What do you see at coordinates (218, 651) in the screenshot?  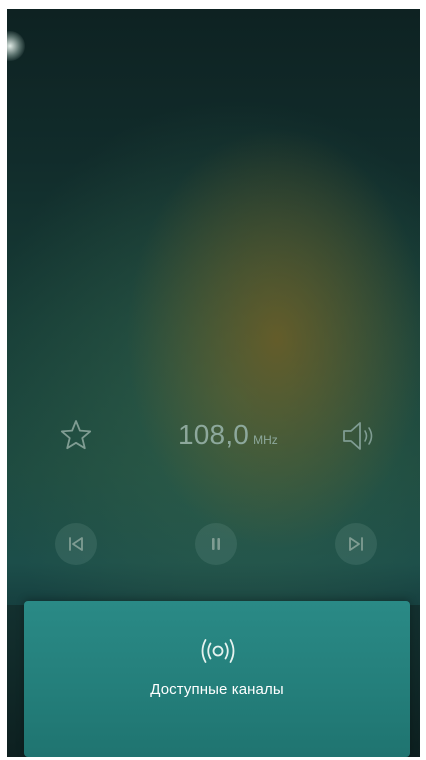 I see `radio-broadcast-icon` at bounding box center [218, 651].